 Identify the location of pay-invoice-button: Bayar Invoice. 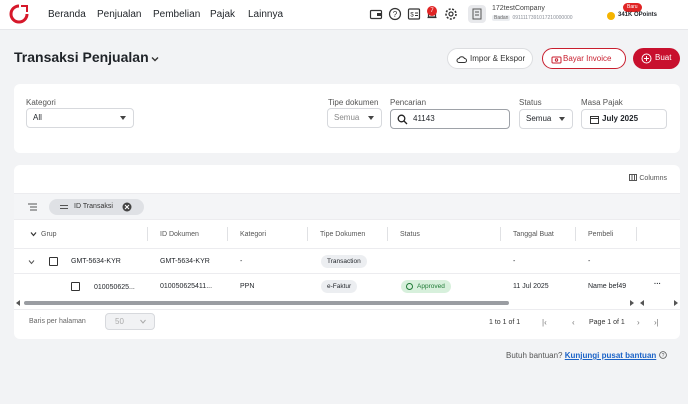
(584, 58).